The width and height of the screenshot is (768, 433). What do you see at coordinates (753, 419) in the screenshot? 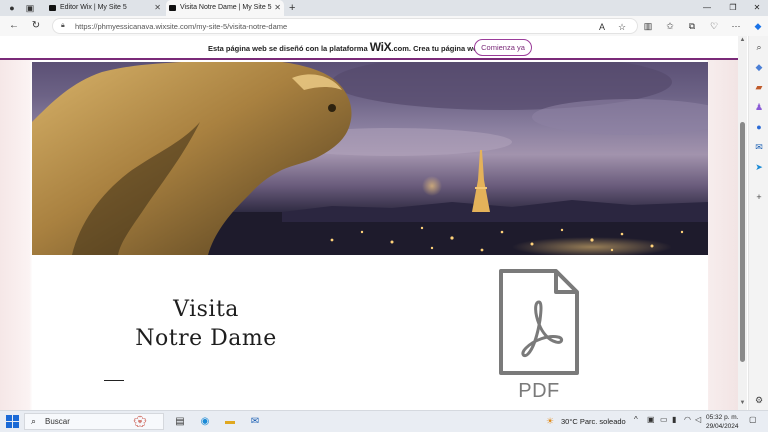
I see `notifications-icon: ▢` at bounding box center [753, 419].